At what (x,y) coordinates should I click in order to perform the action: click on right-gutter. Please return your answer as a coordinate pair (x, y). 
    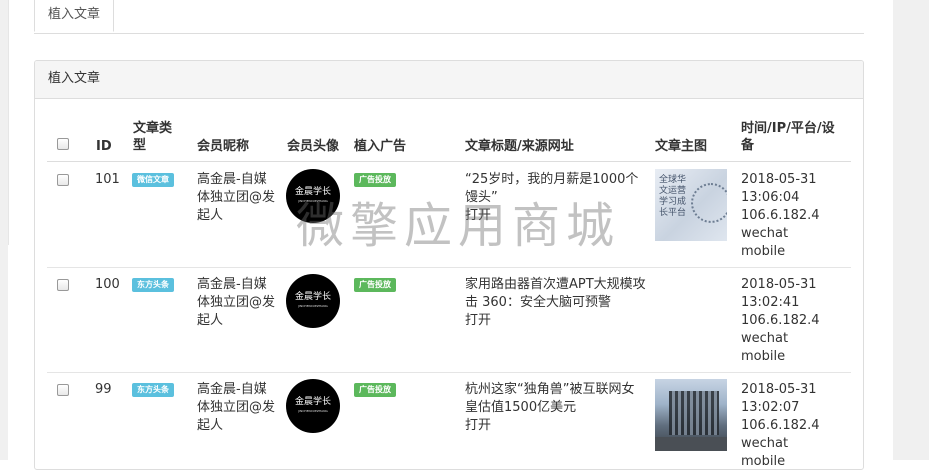
    Looking at the image, I should click on (911, 230).